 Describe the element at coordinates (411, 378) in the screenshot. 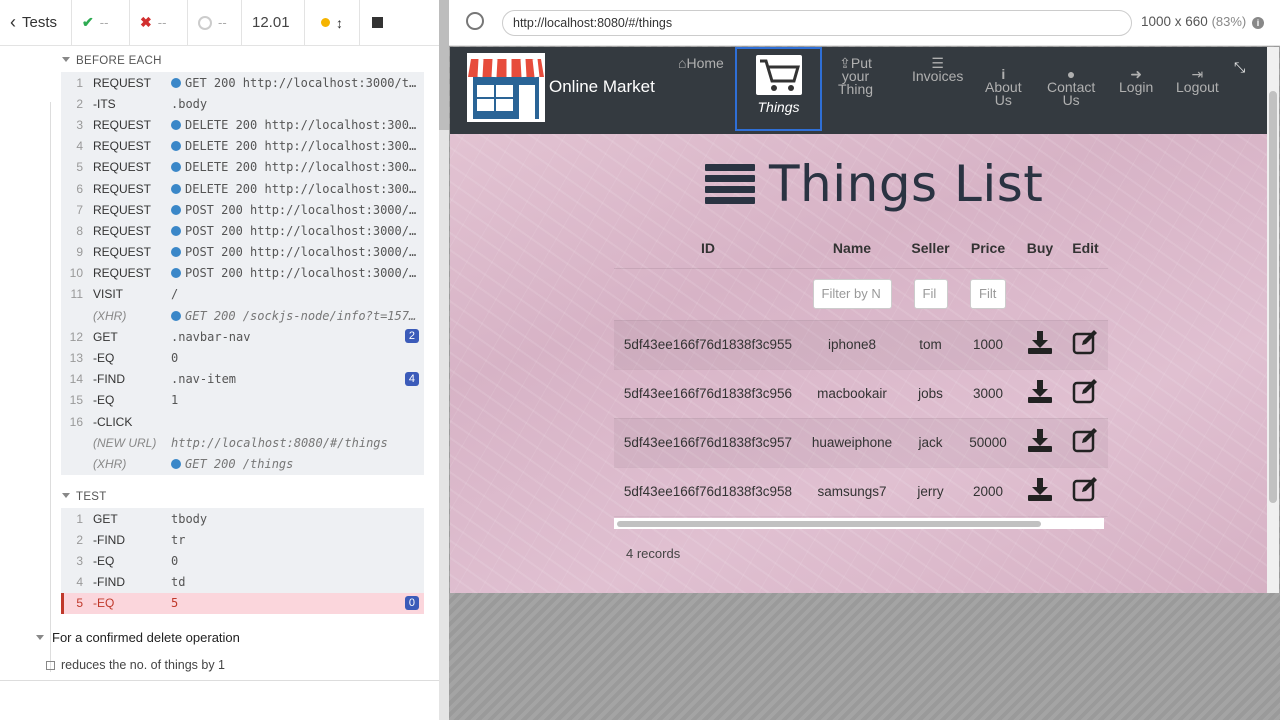

I see `element-count-badge: 4` at that location.